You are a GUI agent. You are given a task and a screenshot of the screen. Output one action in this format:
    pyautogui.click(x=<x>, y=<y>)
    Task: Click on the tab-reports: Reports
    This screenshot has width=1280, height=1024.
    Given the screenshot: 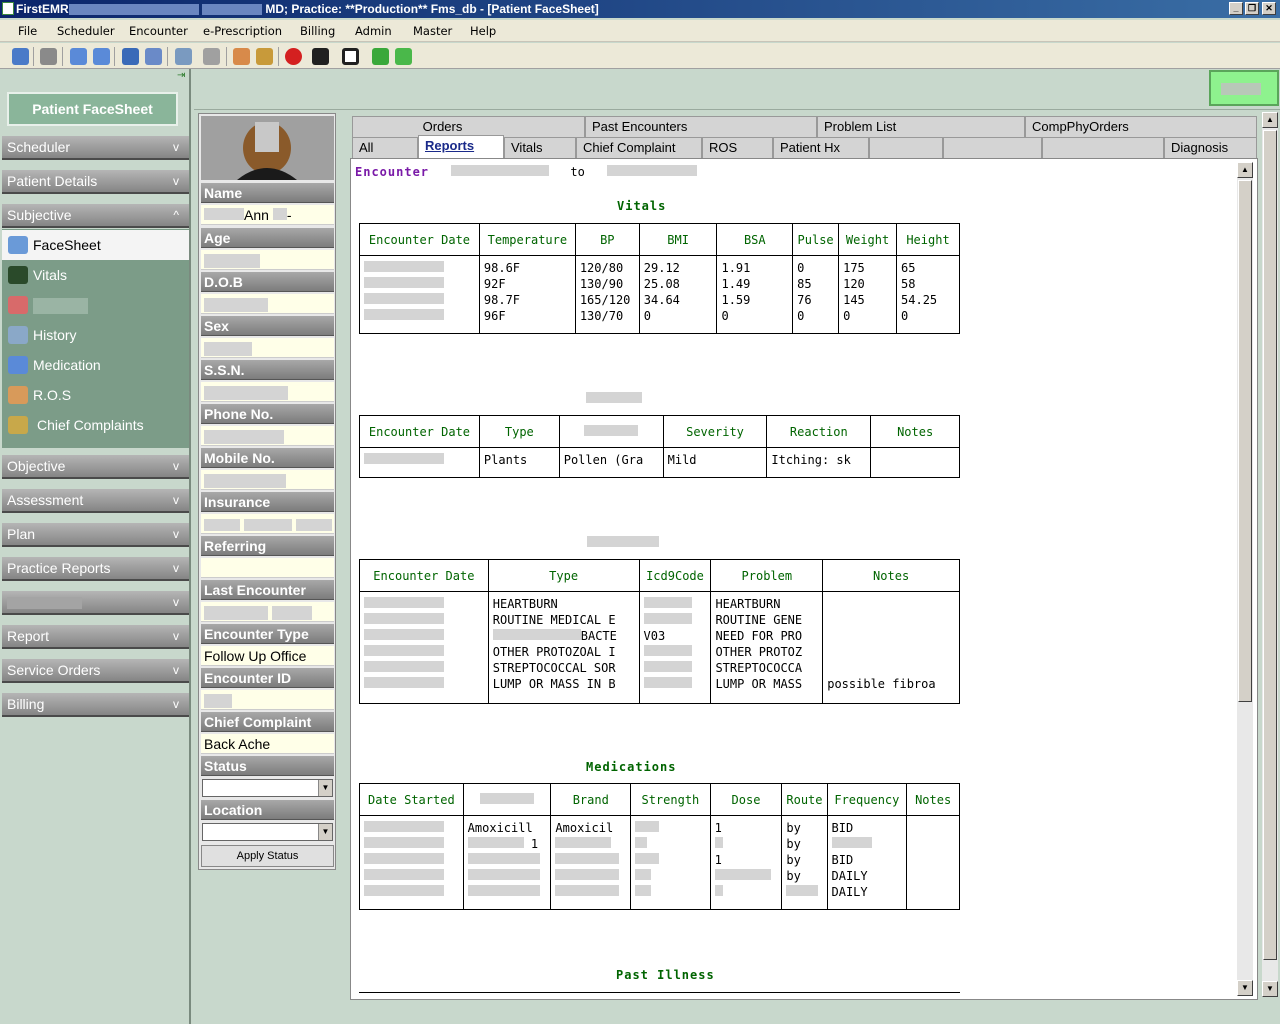 What is the action you would take?
    pyautogui.click(x=461, y=146)
    